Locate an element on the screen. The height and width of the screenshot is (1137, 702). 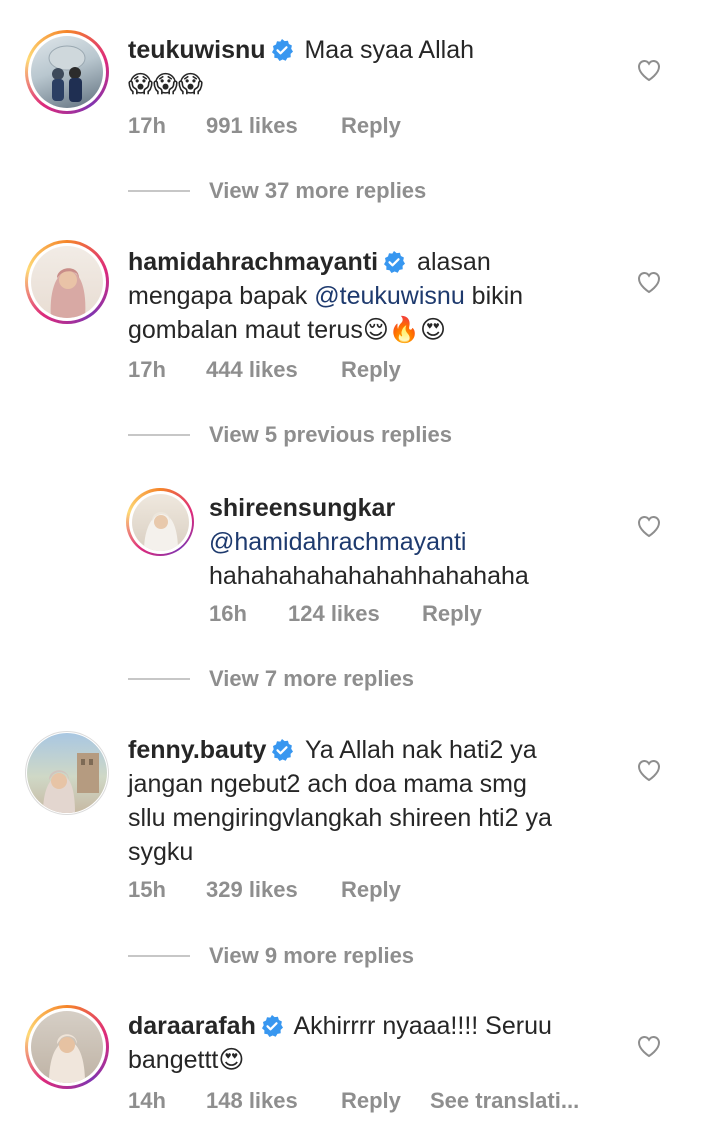
likes-count: 991 likes is located at coordinates (273, 126).